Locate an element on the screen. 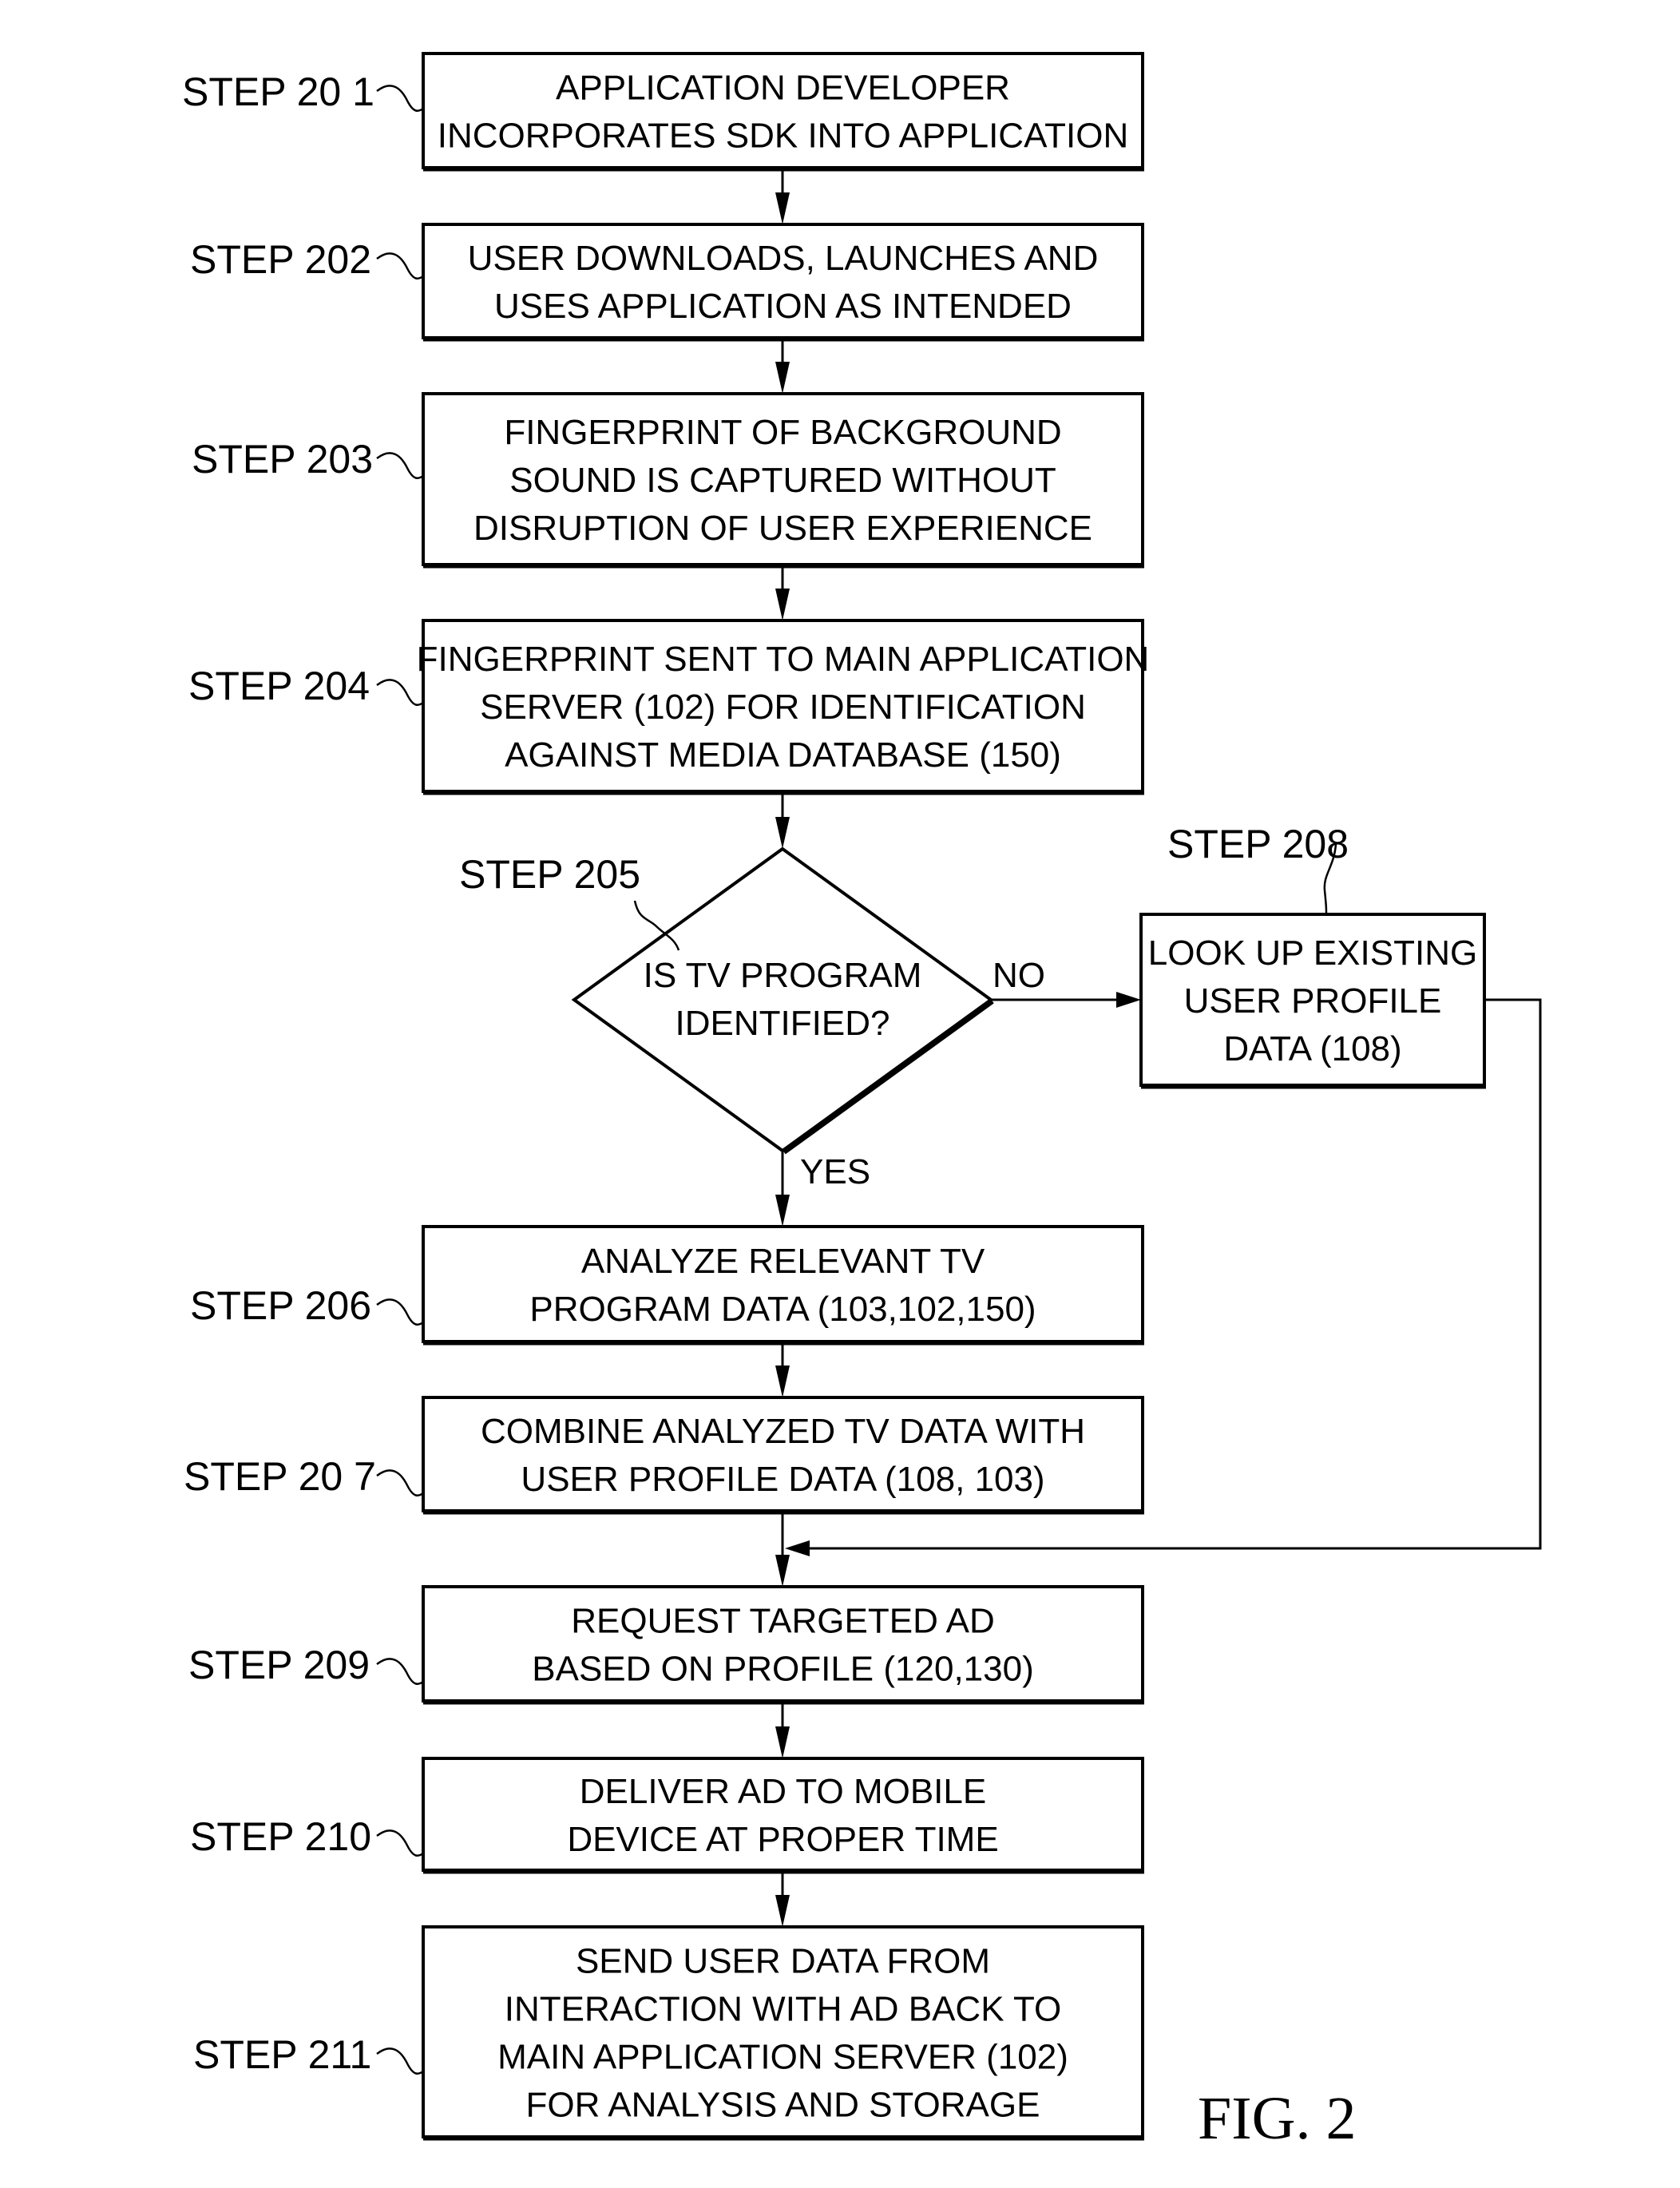 The image size is (1680, 2188). step-text-line: REQUEST TARGETED AD is located at coordinates (783, 1622).